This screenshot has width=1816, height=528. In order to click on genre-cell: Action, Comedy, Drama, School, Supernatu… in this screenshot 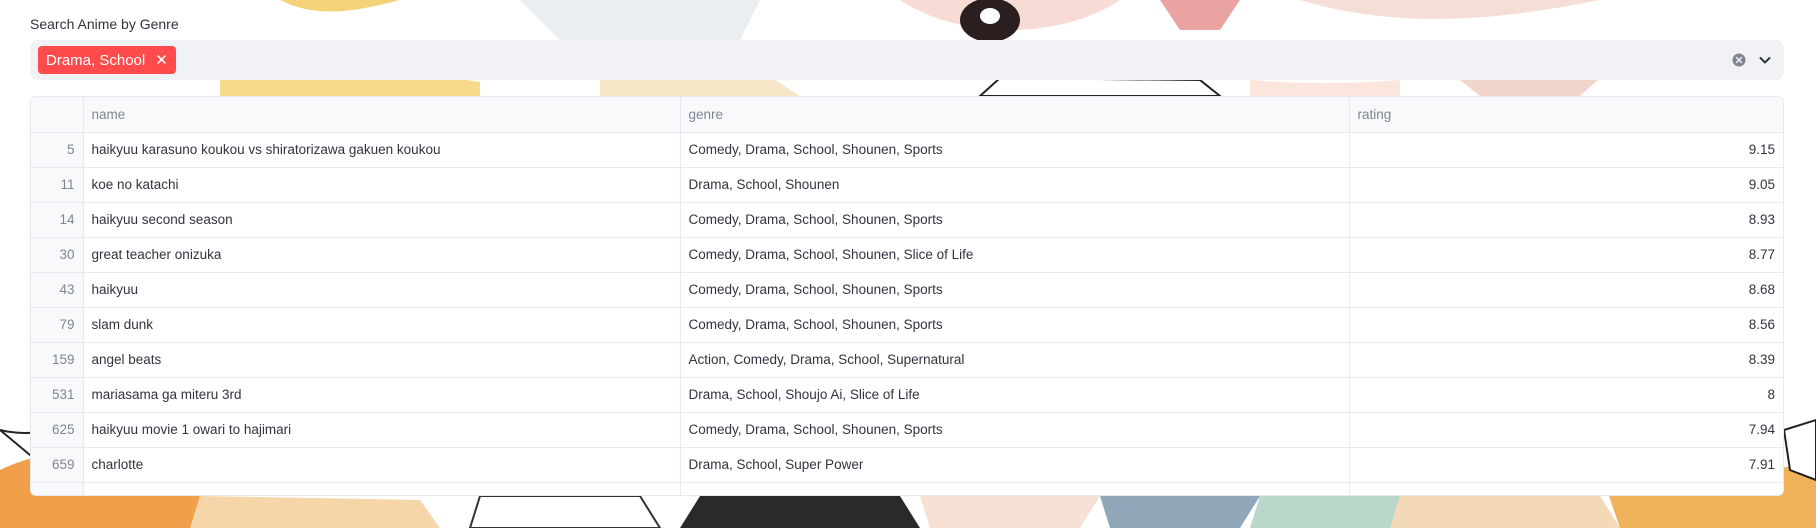, I will do `click(1015, 360)`.